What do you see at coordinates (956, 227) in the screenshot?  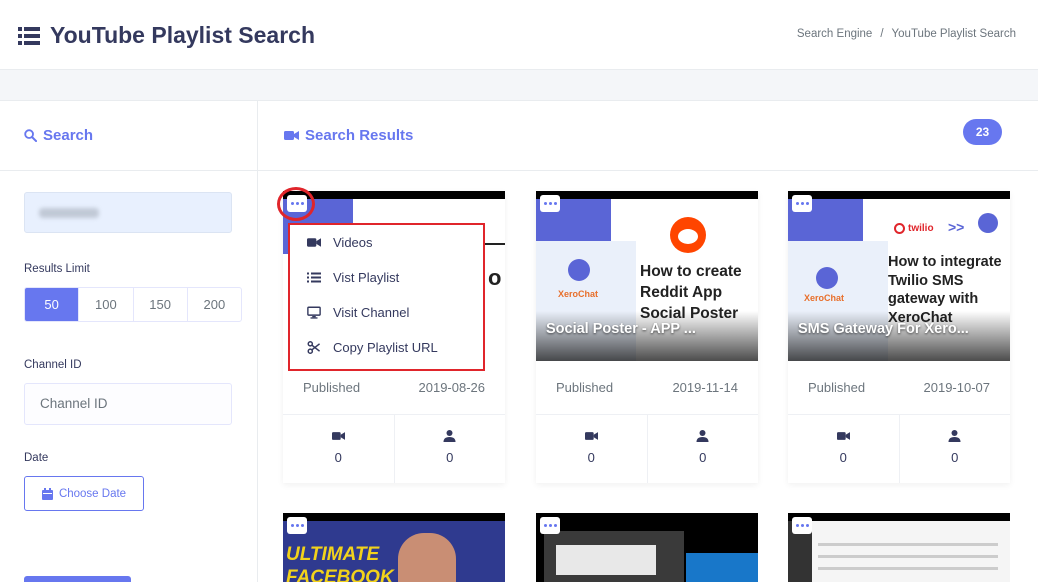 I see `arrows-icon: >>` at bounding box center [956, 227].